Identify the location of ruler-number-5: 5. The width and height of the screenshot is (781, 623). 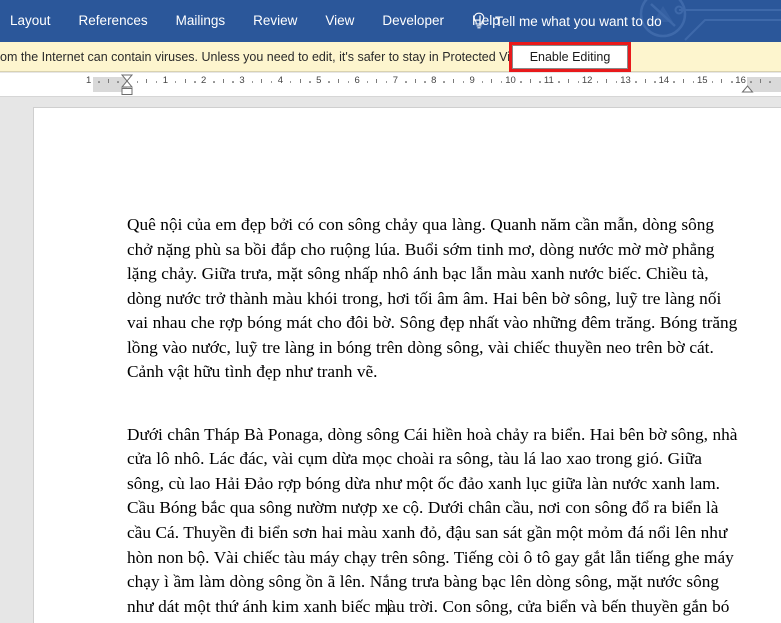
(319, 80).